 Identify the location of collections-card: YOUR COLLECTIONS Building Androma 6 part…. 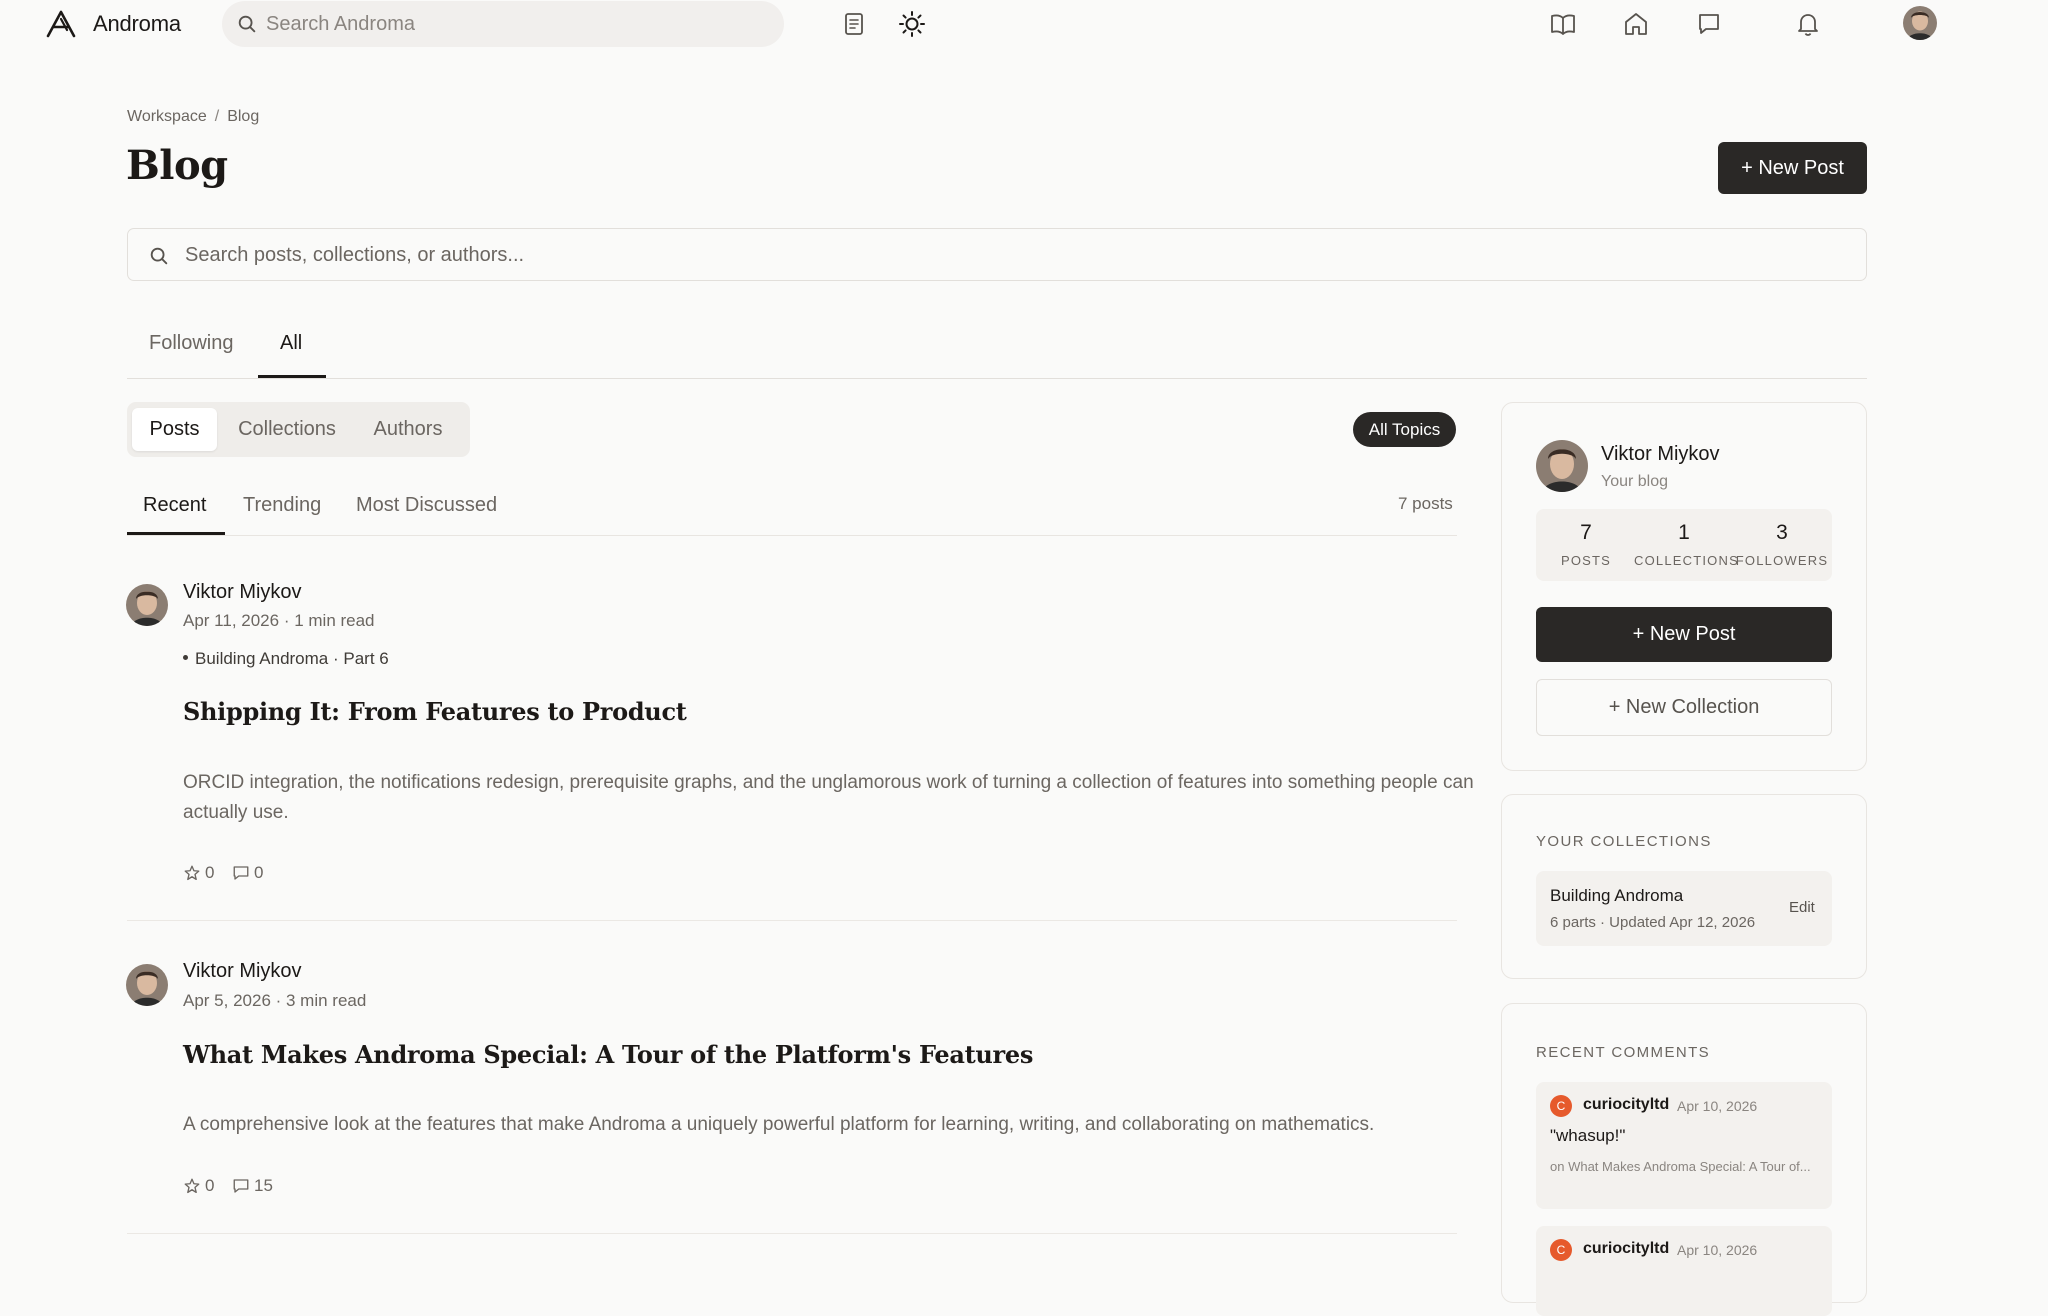
(1684, 886).